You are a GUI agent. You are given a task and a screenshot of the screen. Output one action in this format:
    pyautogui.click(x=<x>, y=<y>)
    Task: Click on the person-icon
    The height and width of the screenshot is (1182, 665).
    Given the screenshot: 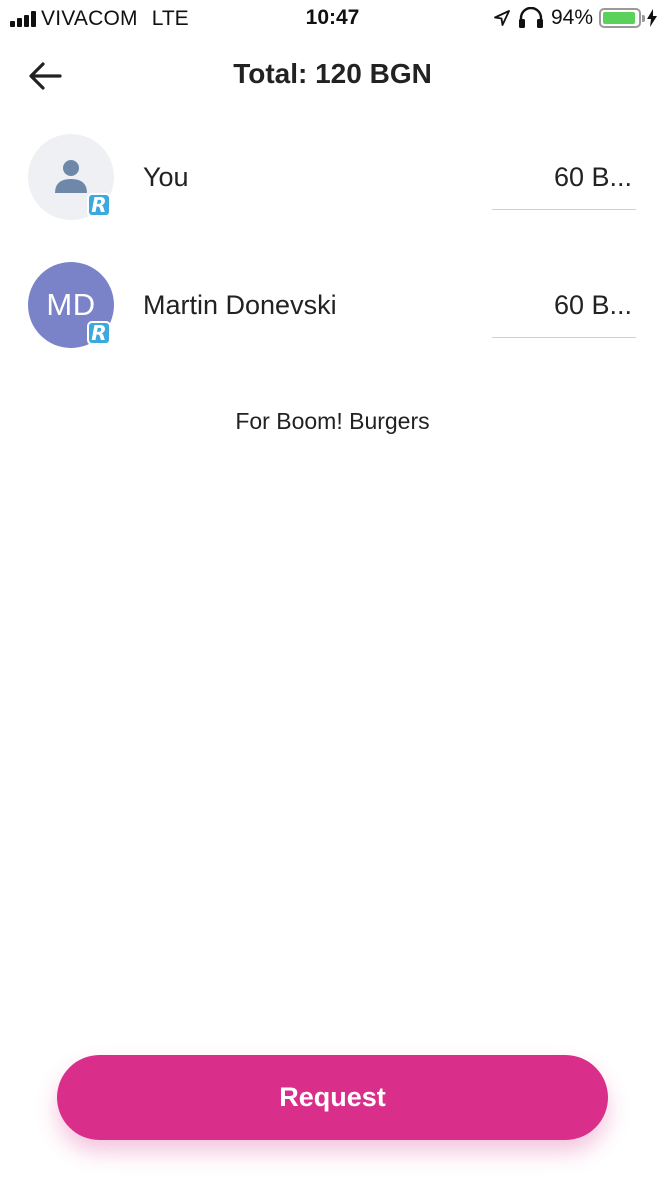 What is the action you would take?
    pyautogui.click(x=71, y=176)
    